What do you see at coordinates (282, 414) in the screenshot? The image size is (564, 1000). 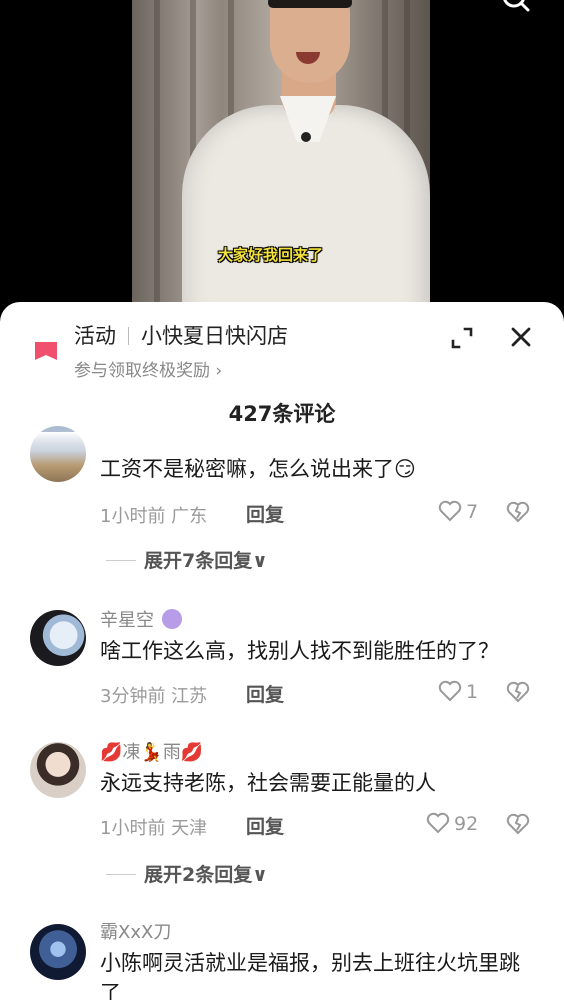 I see `comment-count: 427条评论` at bounding box center [282, 414].